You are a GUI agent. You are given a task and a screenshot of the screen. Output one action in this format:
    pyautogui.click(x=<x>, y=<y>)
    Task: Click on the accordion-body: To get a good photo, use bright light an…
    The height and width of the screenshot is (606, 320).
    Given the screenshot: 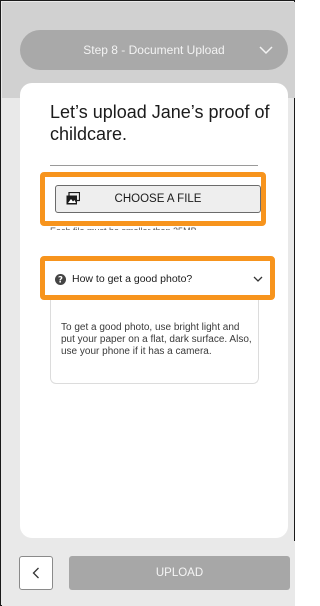 What is the action you would take?
    pyautogui.click(x=154, y=342)
    